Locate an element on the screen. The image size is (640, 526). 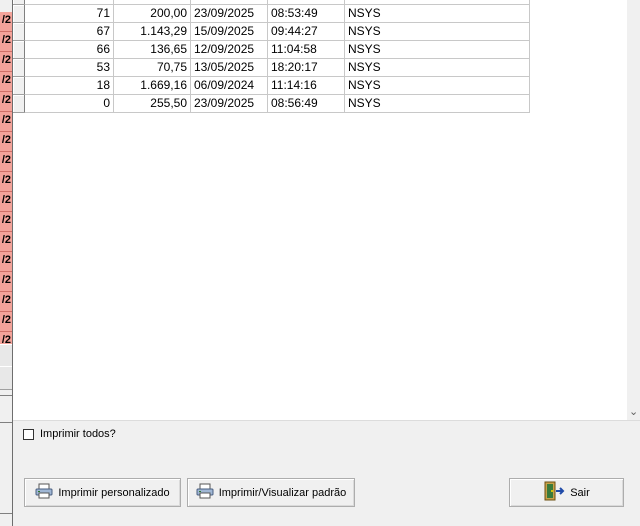
cell-value: 1.669,16 is located at coordinates (152, 85).